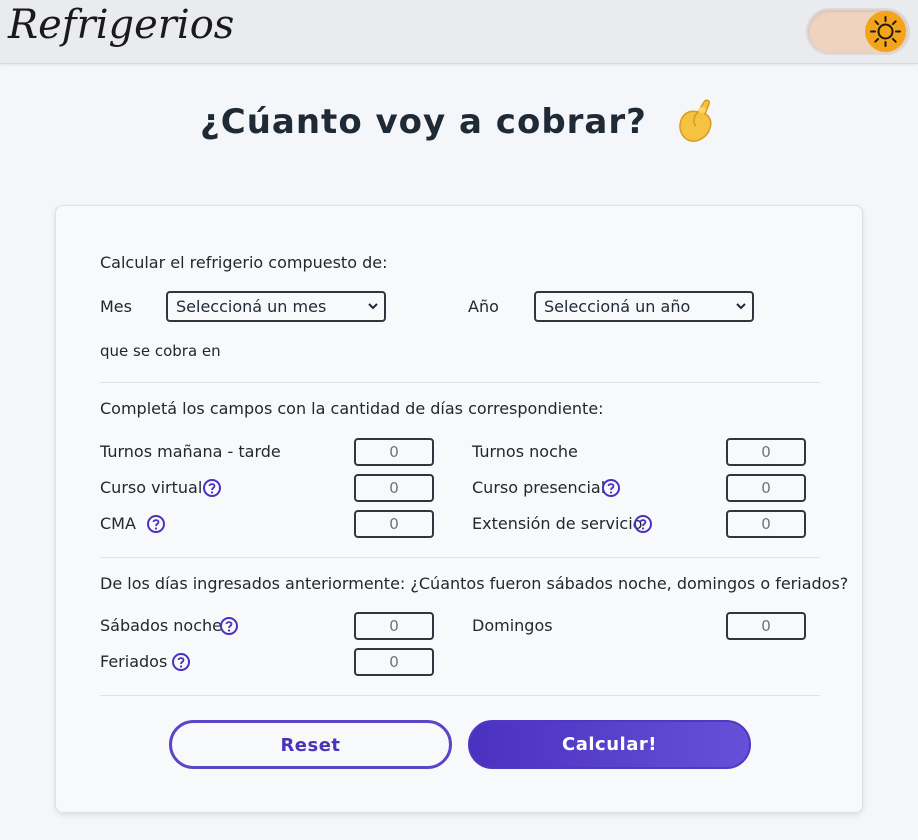 This screenshot has width=918, height=840. I want to click on holidays-input: 0, so click(394, 662).